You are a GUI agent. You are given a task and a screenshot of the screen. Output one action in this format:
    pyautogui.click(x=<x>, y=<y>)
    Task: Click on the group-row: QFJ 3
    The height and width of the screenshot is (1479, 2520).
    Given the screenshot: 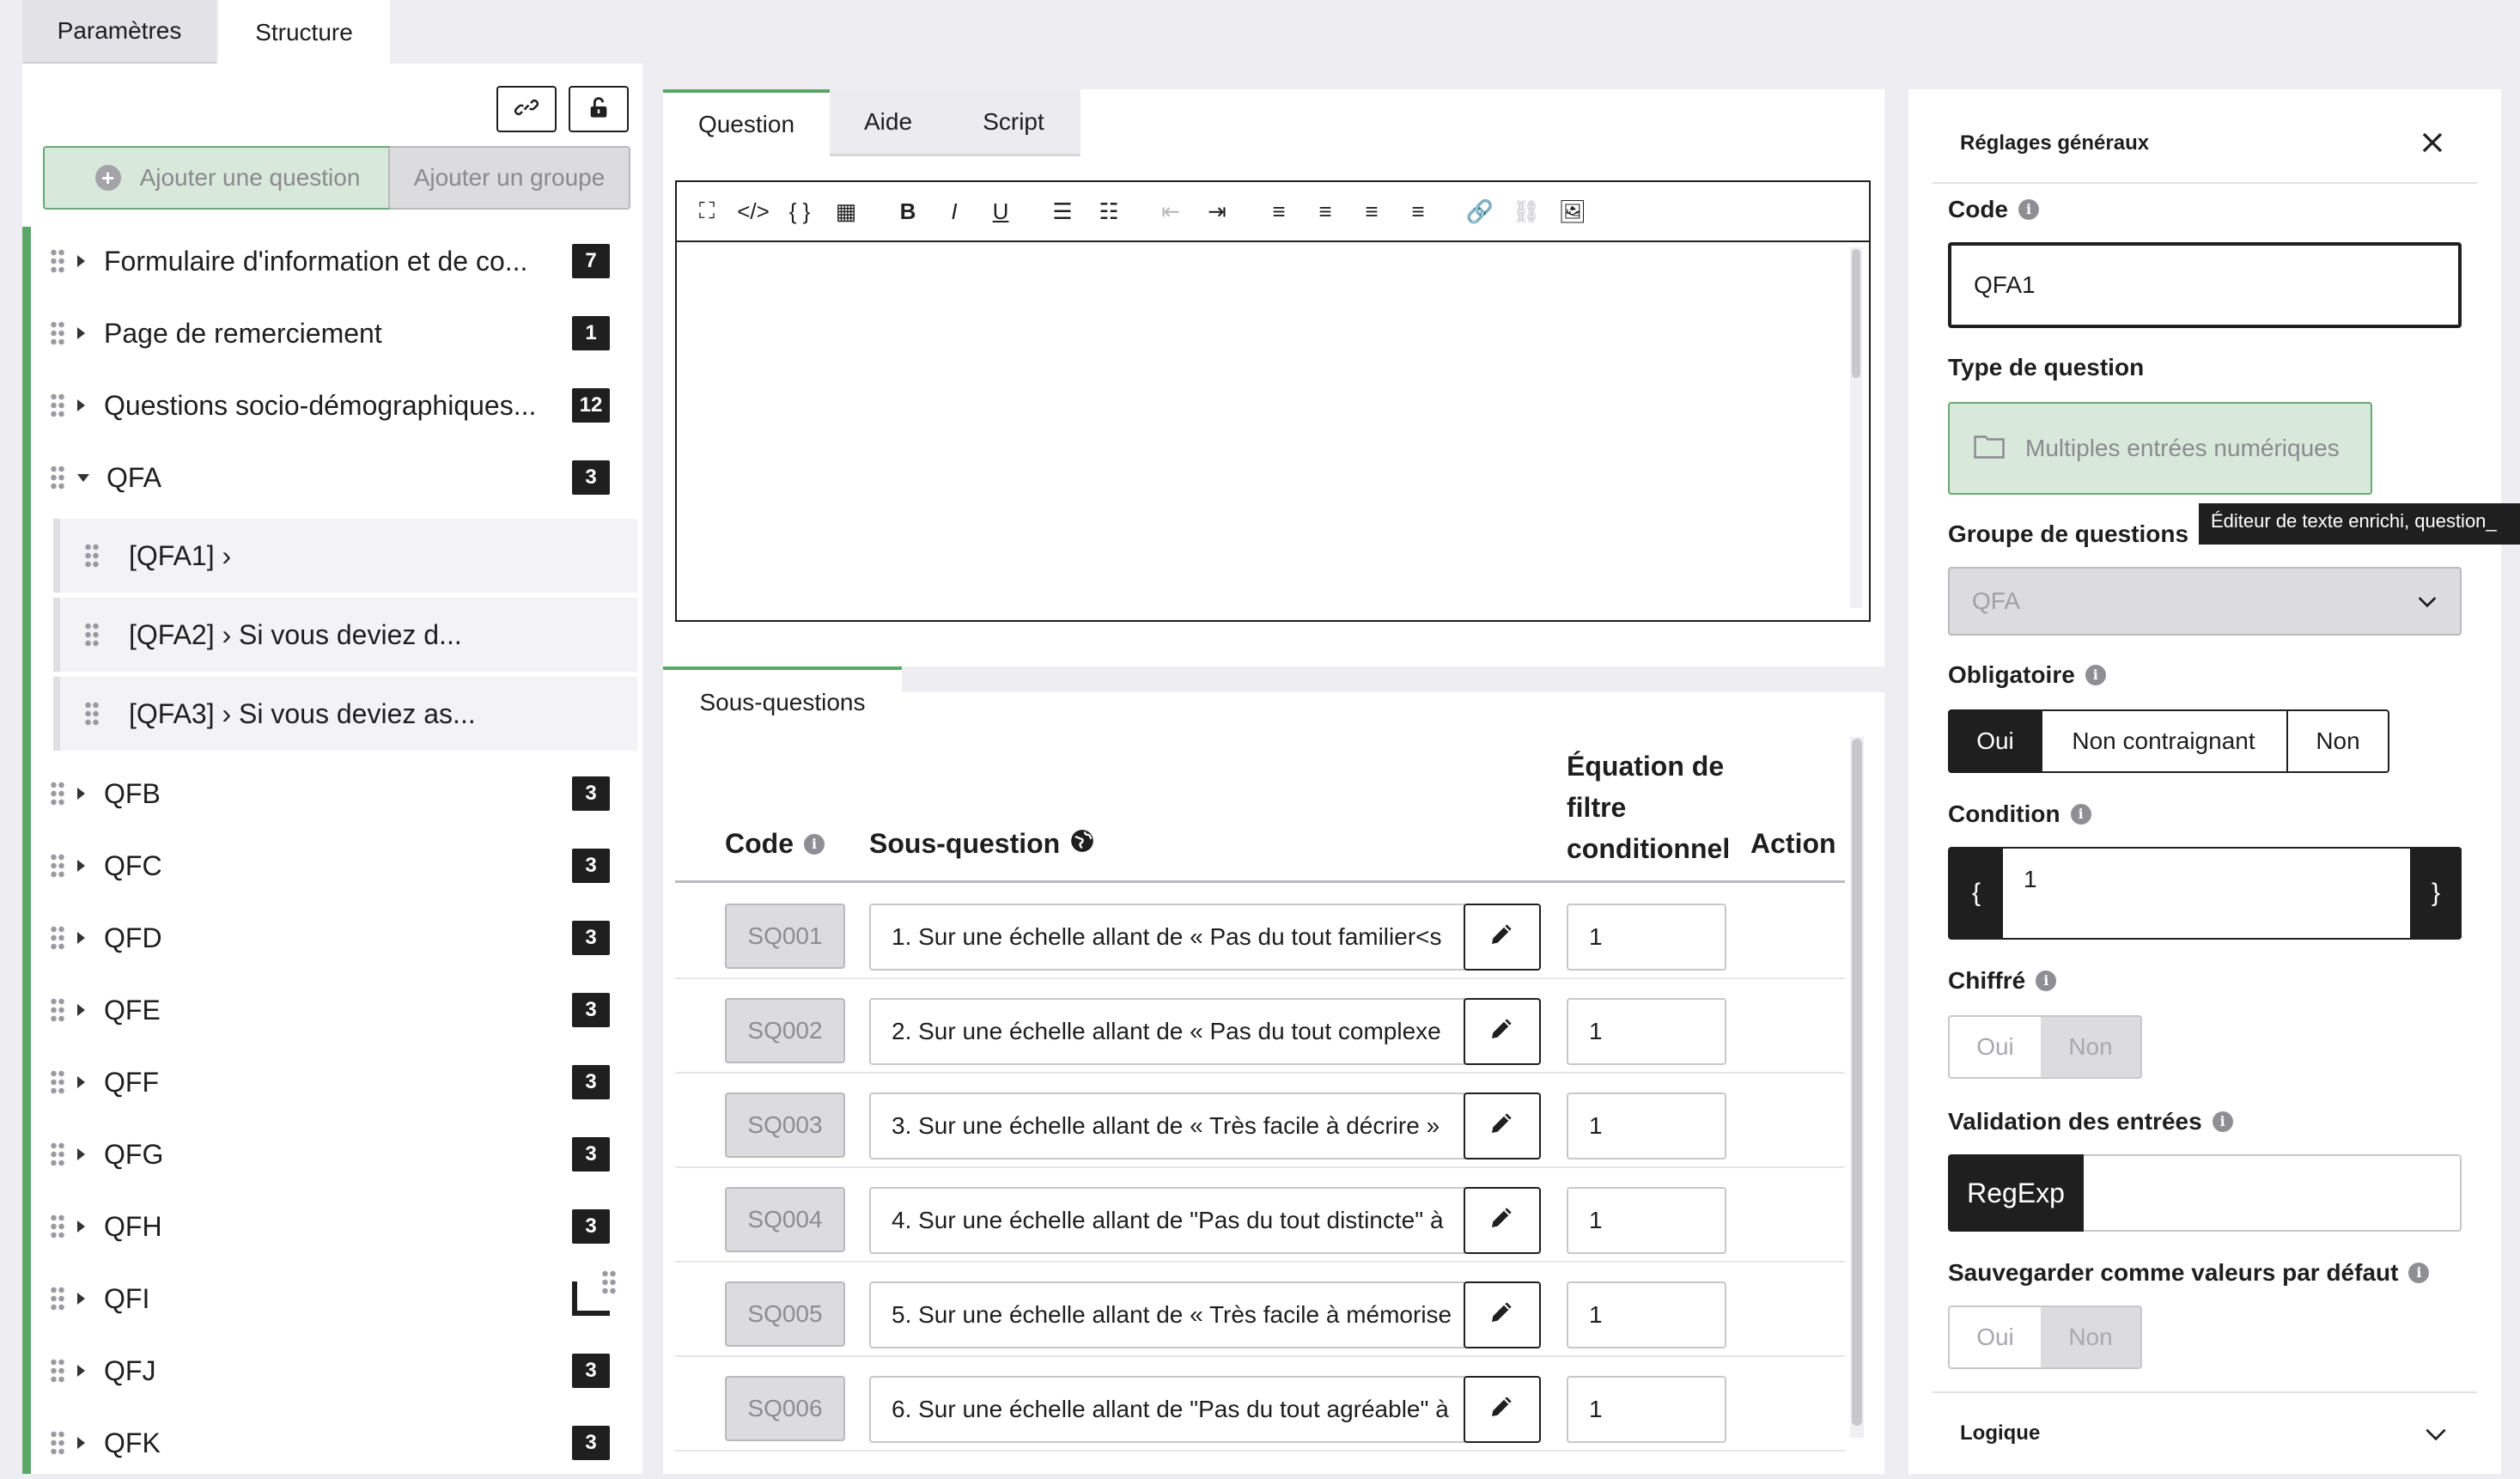 What is the action you would take?
    pyautogui.click(x=336, y=1371)
    